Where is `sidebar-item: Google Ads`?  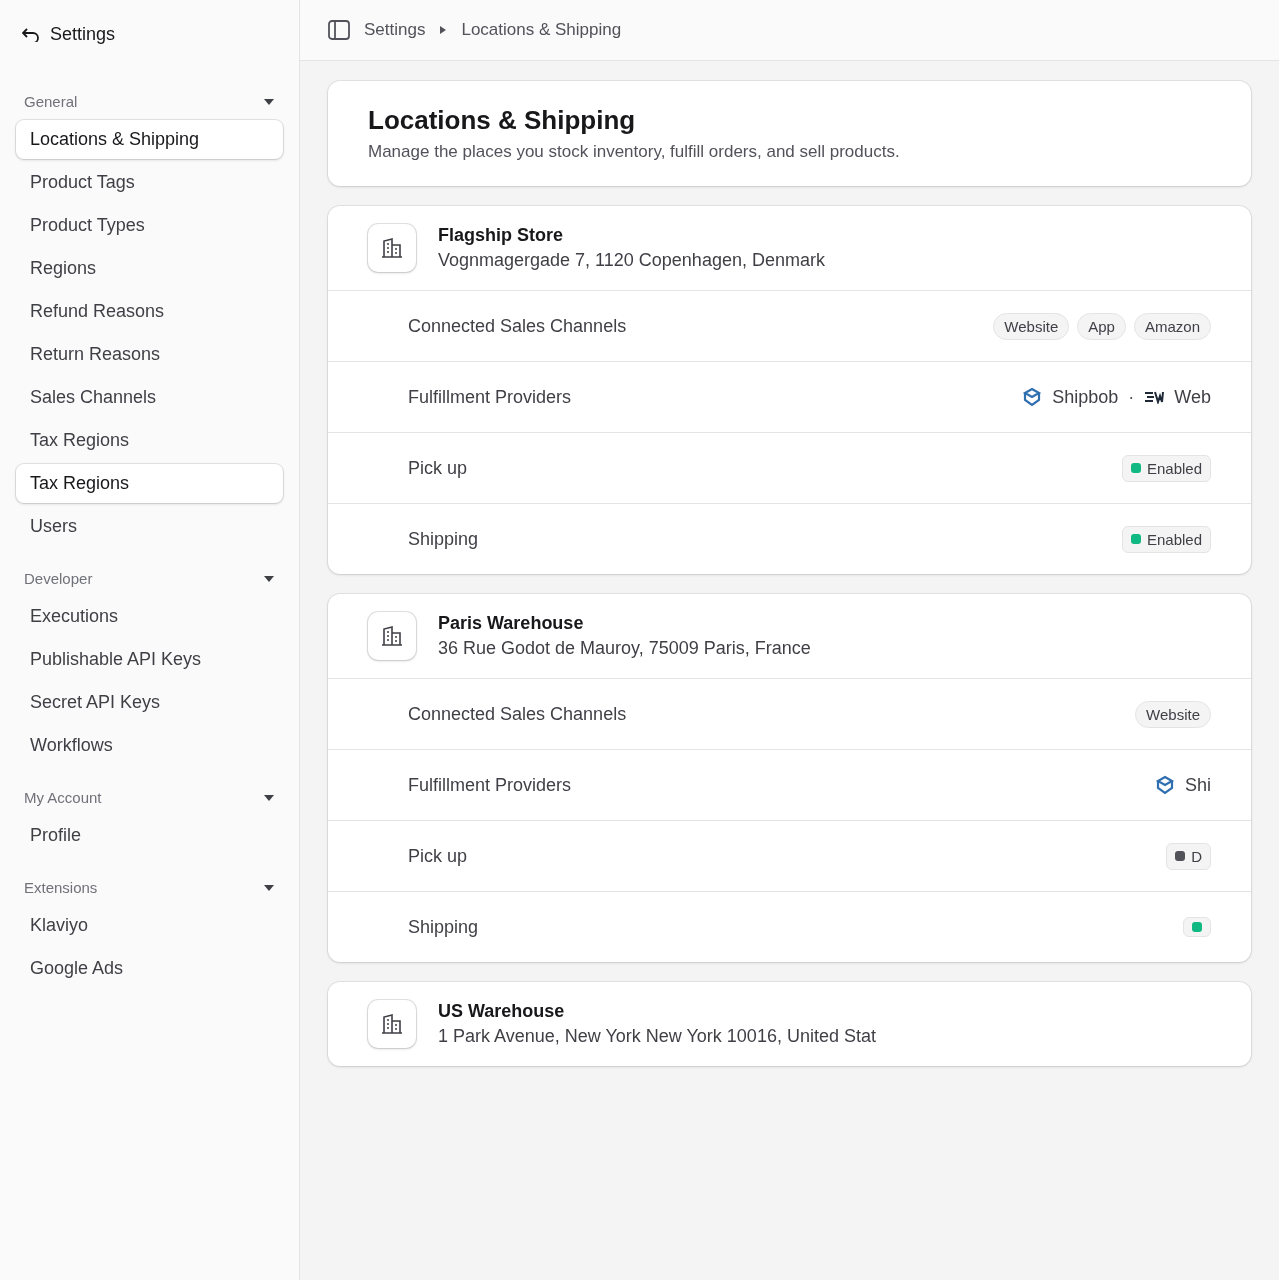 sidebar-item: Google Ads is located at coordinates (149, 968).